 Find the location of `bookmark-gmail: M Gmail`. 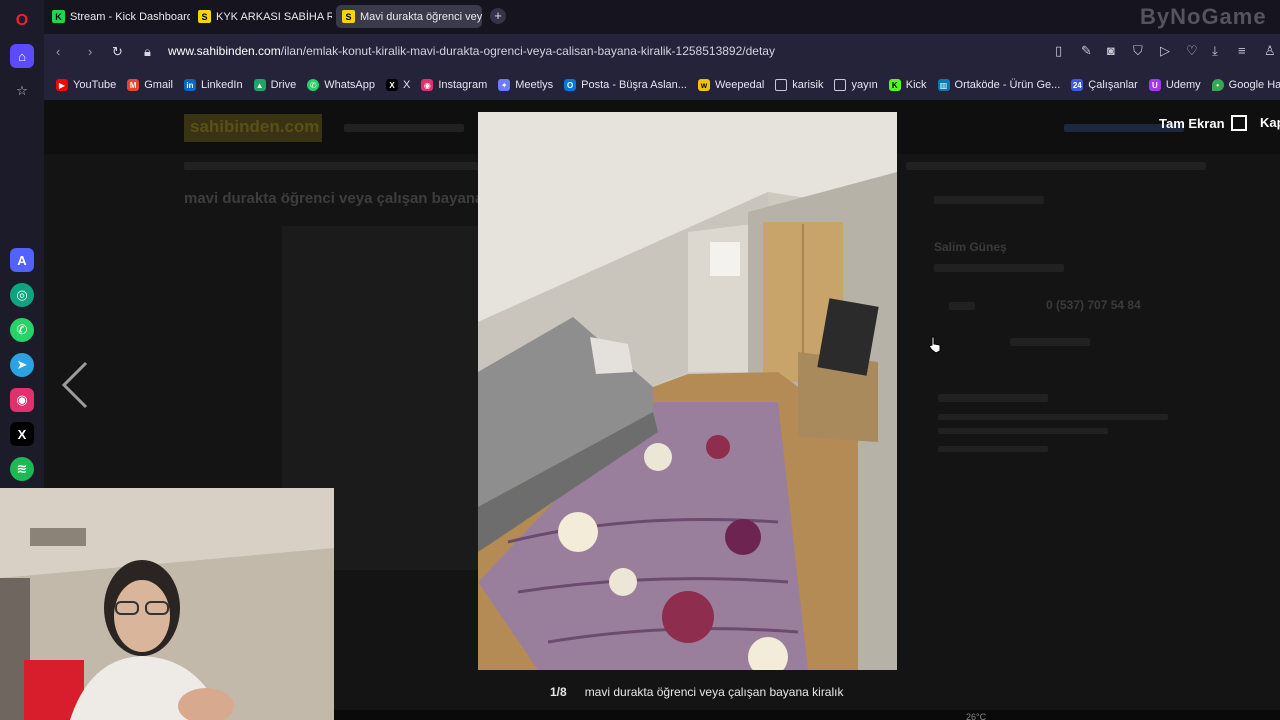

bookmark-gmail: M Gmail is located at coordinates (150, 85).